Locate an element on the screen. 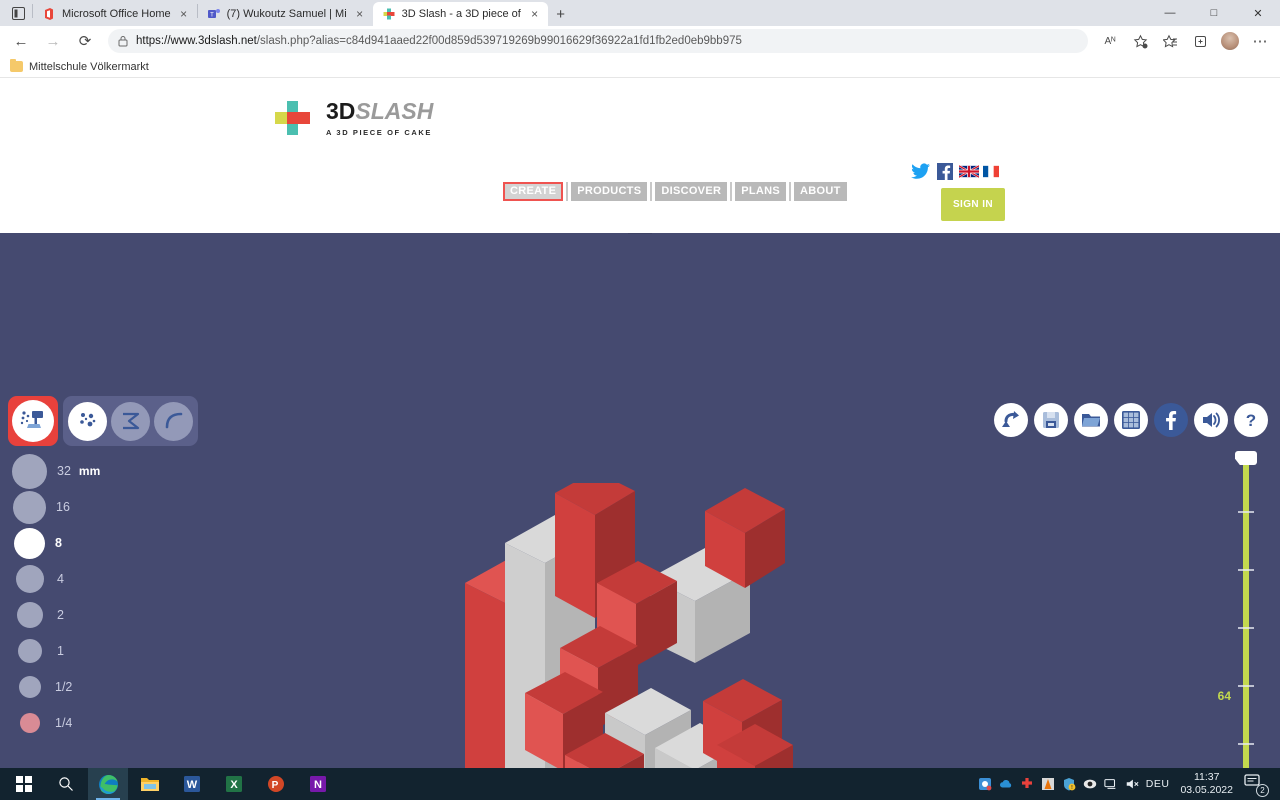 The image size is (1280, 800). svg-text: T is located at coordinates (212, 16).